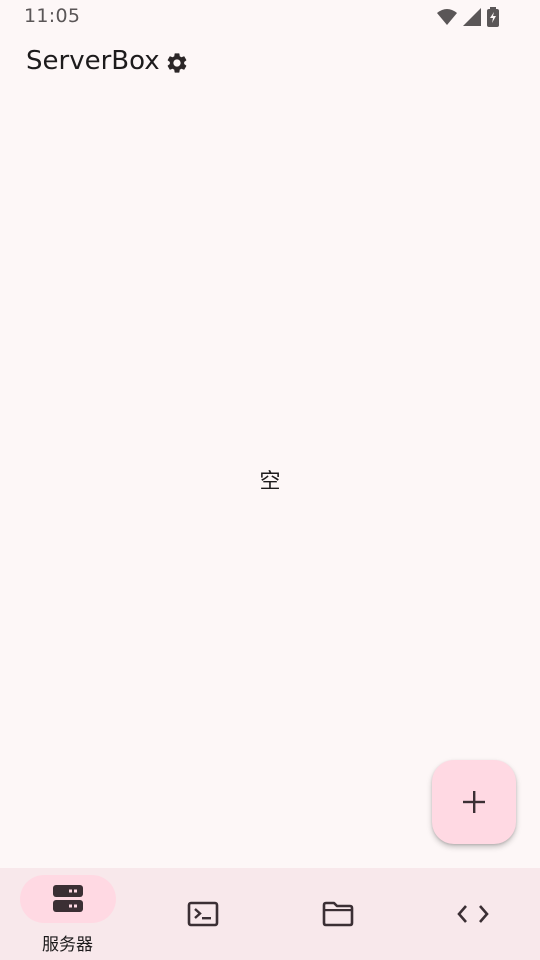  I want to click on nav-label-servers: 服务器, so click(67, 945).